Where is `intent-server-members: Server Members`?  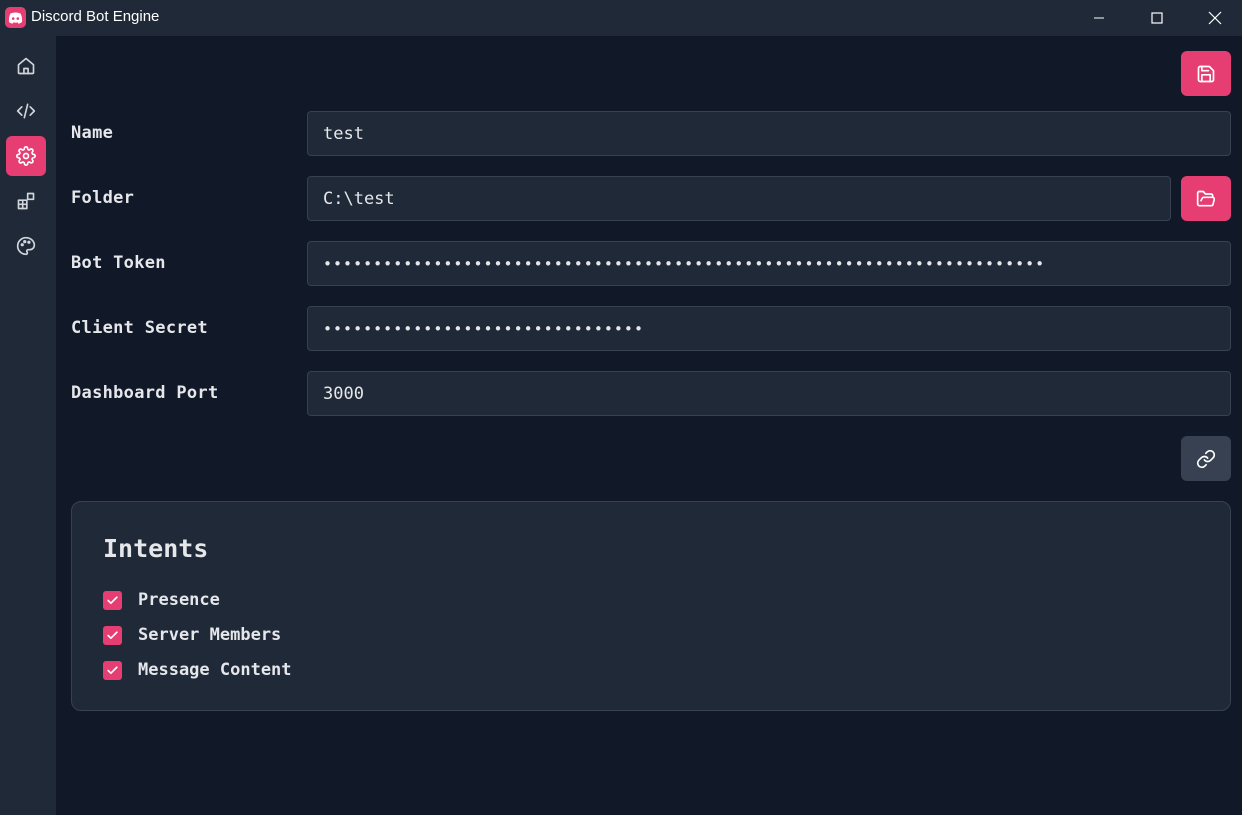 intent-server-members: Server Members is located at coordinates (192, 635).